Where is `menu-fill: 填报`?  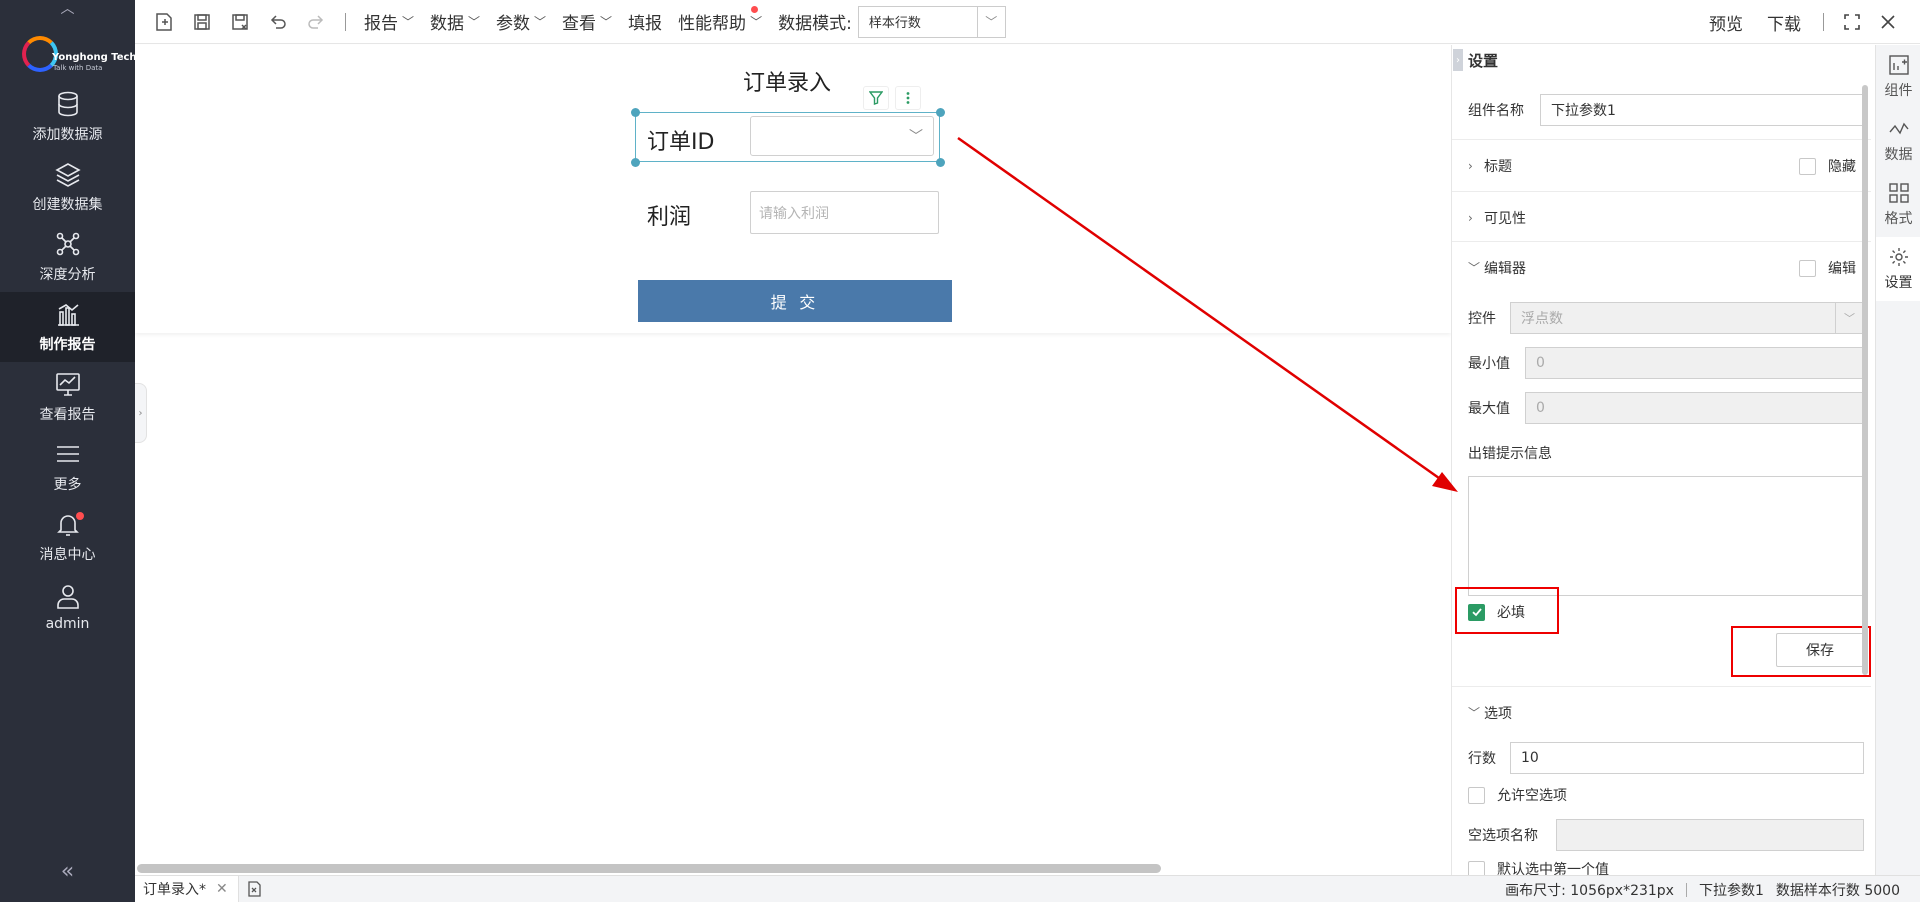
menu-fill: 填报 is located at coordinates (645, 22).